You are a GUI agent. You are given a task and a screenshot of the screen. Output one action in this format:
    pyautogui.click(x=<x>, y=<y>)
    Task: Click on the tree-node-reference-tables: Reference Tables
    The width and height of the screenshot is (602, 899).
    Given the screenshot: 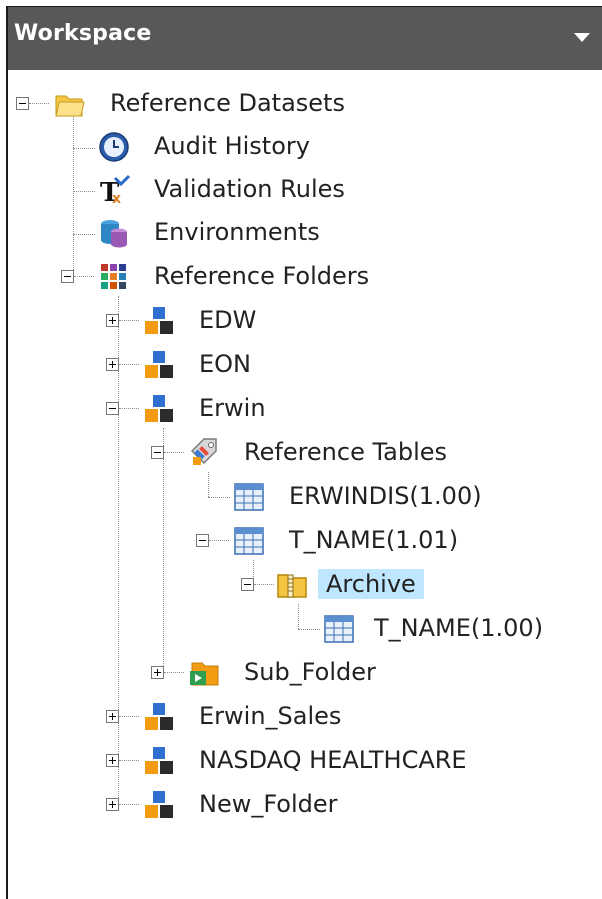 What is the action you would take?
    pyautogui.click(x=305, y=453)
    